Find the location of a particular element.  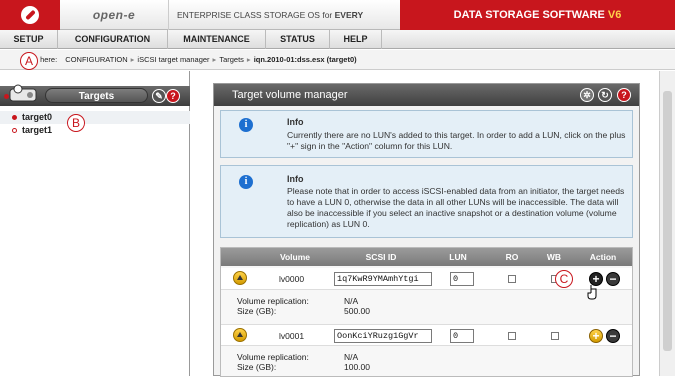

wb-checkbox is located at coordinates (555, 336).